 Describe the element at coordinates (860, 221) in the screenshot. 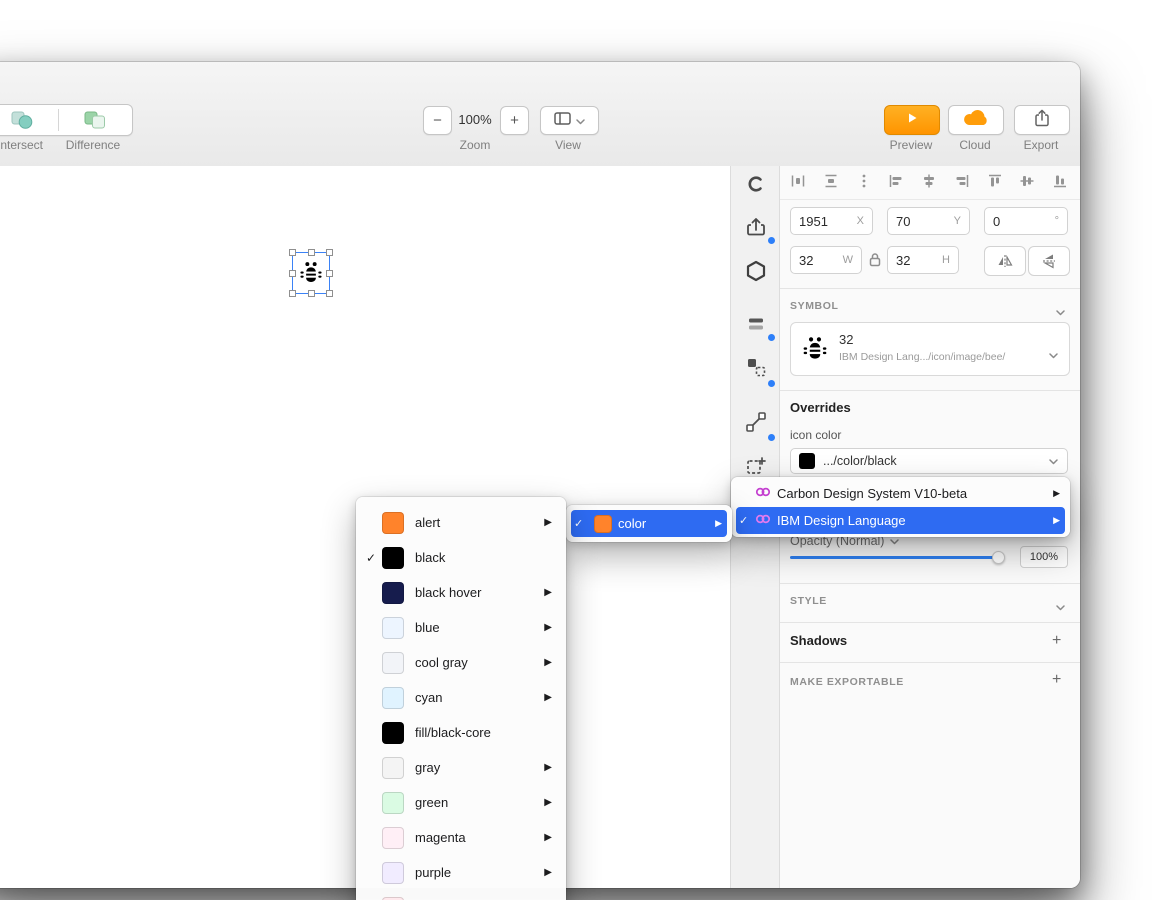

I see `x-suffix: X` at that location.